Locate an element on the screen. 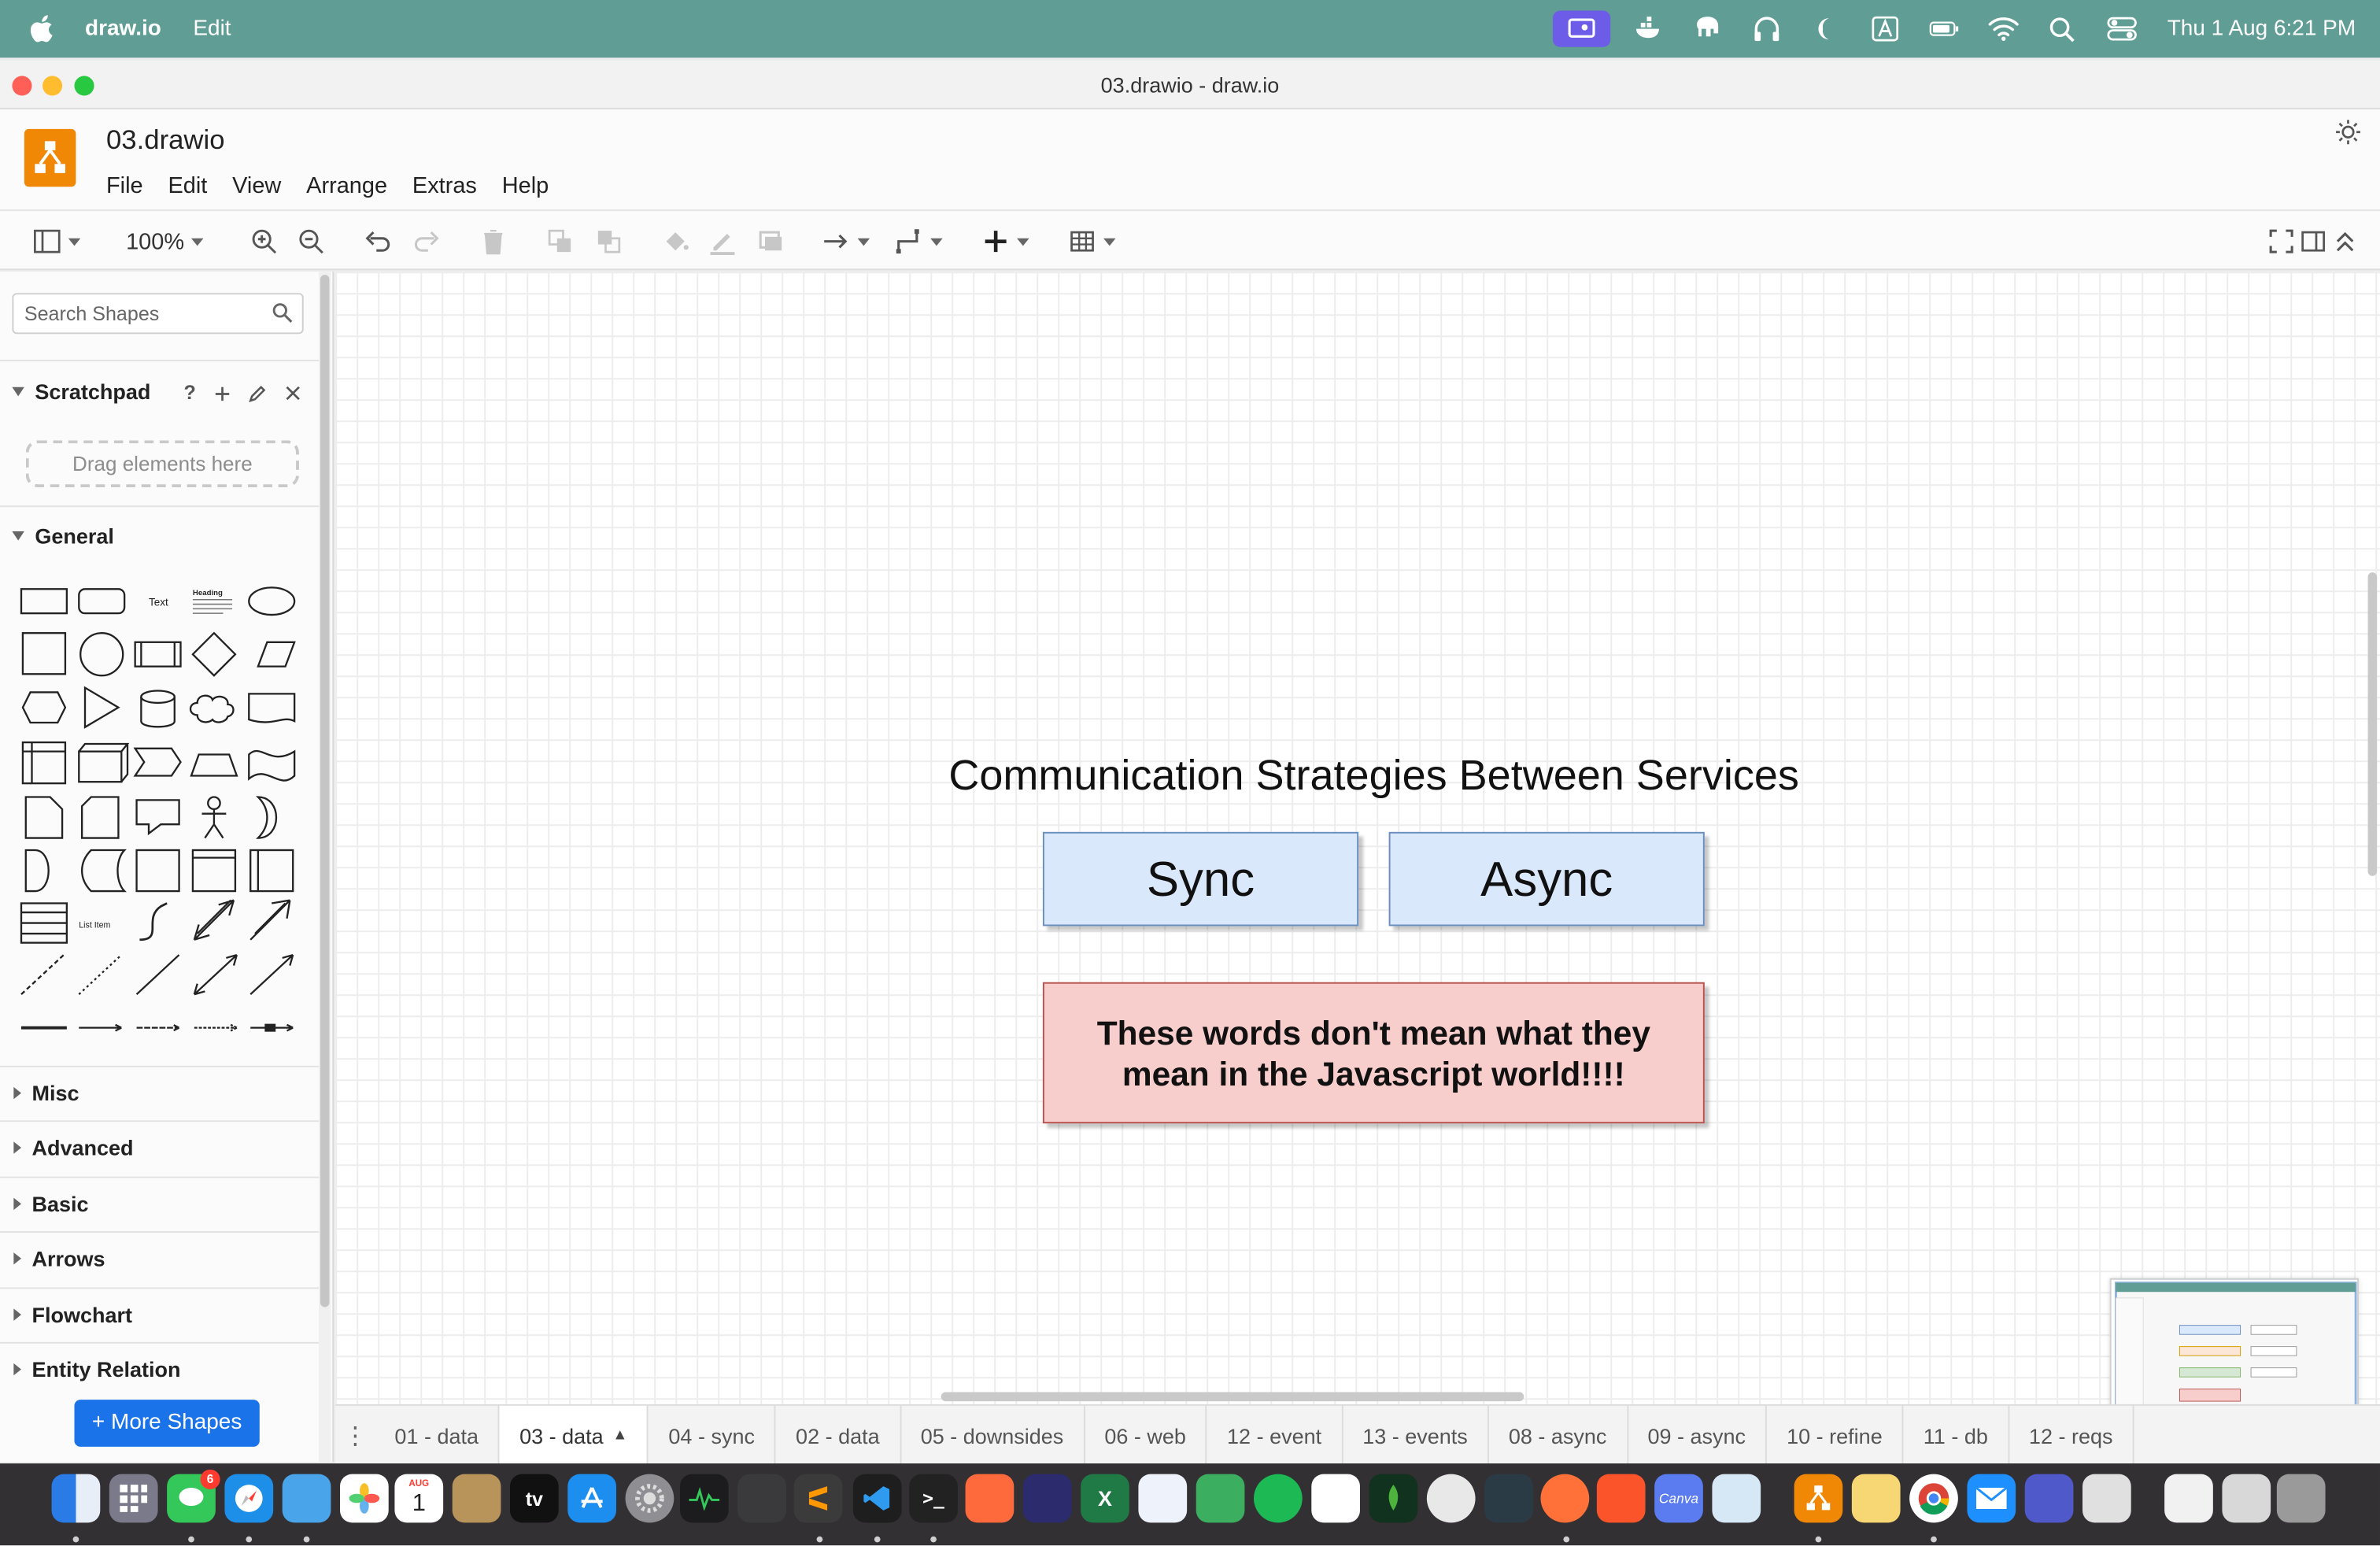 The height and width of the screenshot is (1546, 2380). control-center-icon is located at coordinates (2122, 28).